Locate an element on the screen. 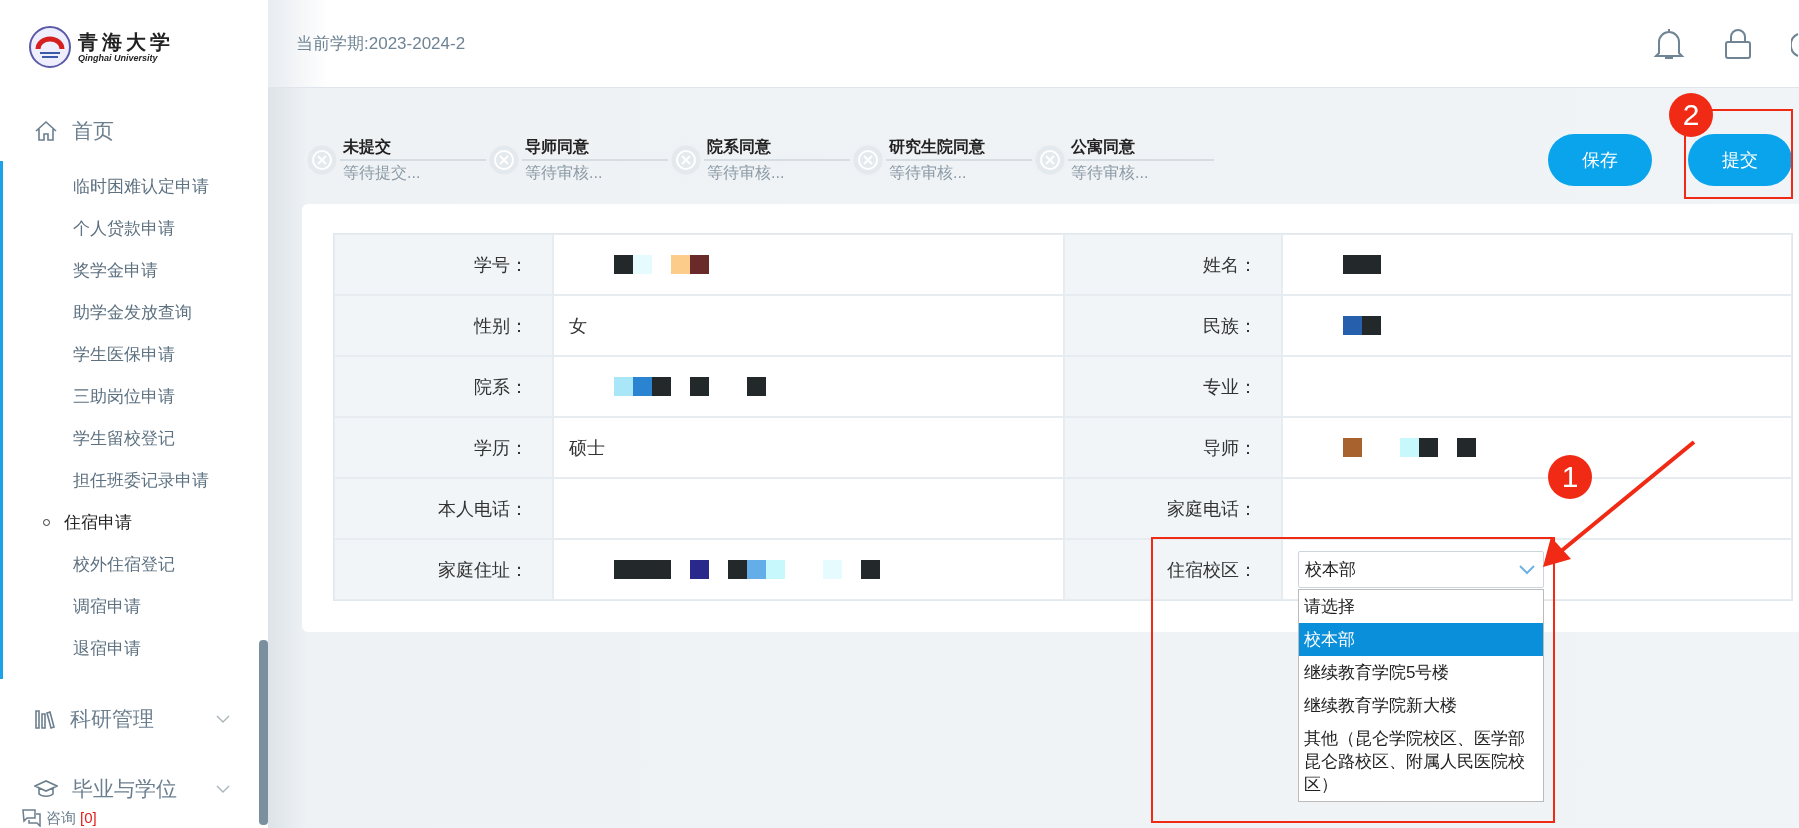 The width and height of the screenshot is (1799, 828). field-value: 女 is located at coordinates (808, 325).